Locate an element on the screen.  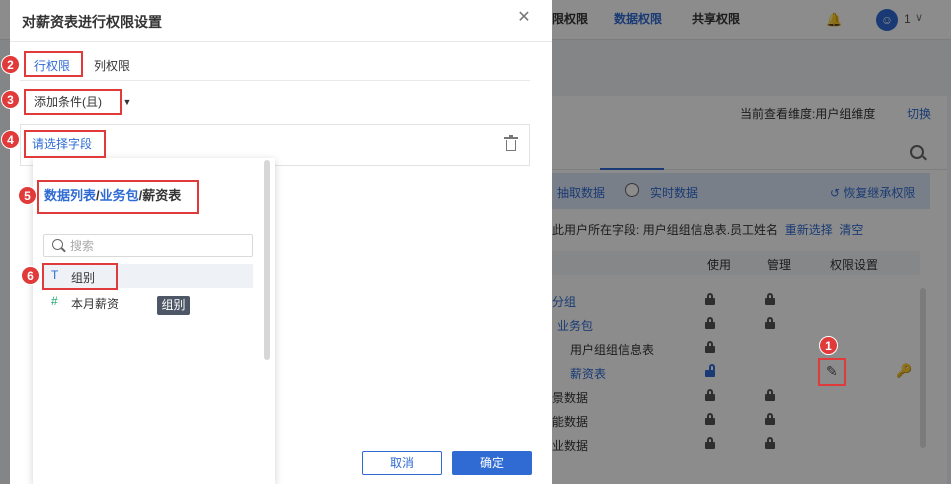
search-icon is located at coordinates (57, 244).